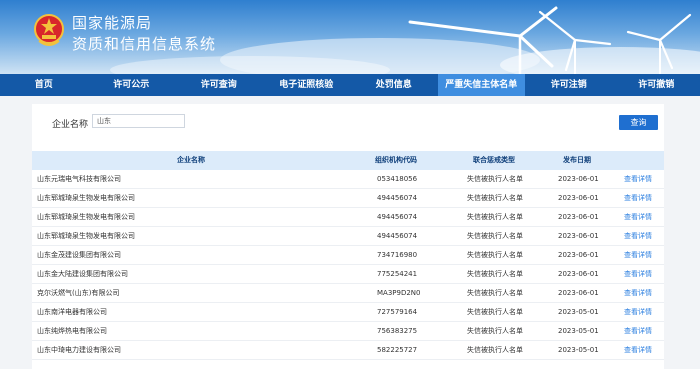  I want to click on cell-org-code: MA3P9D2N0, so click(399, 293).